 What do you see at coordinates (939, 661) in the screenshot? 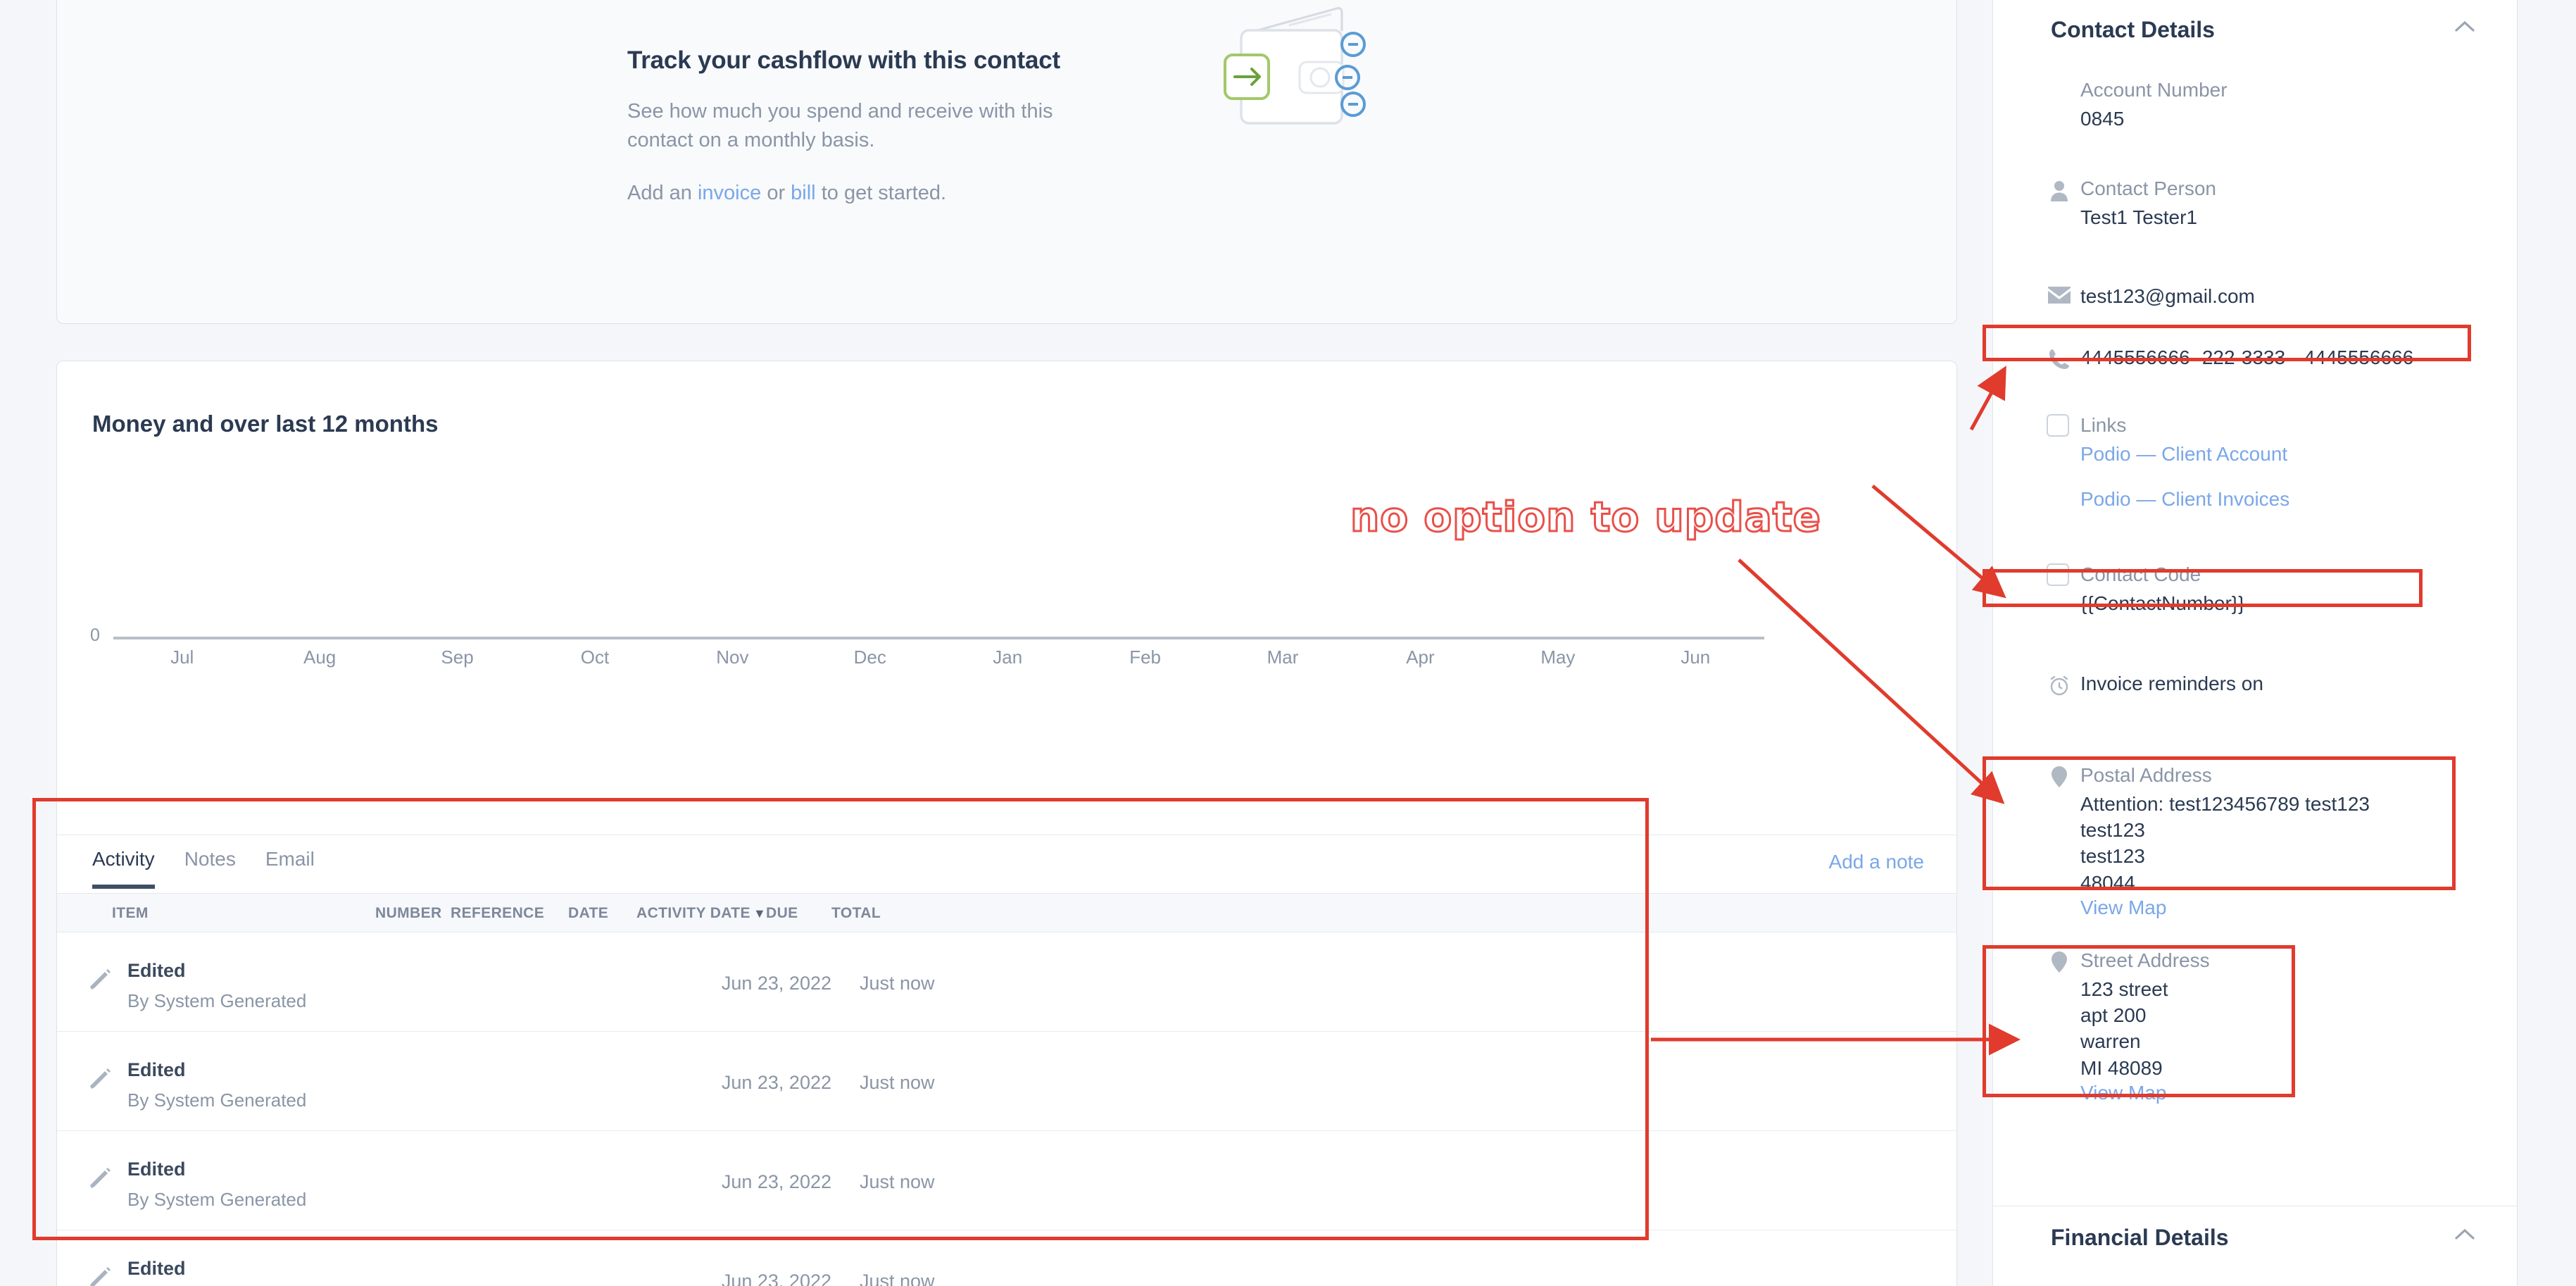
I see `chart-x-tick-labels: Jul Aug Sep Oct Nov Dec Jan Feb Mar Apr May Jun` at bounding box center [939, 661].